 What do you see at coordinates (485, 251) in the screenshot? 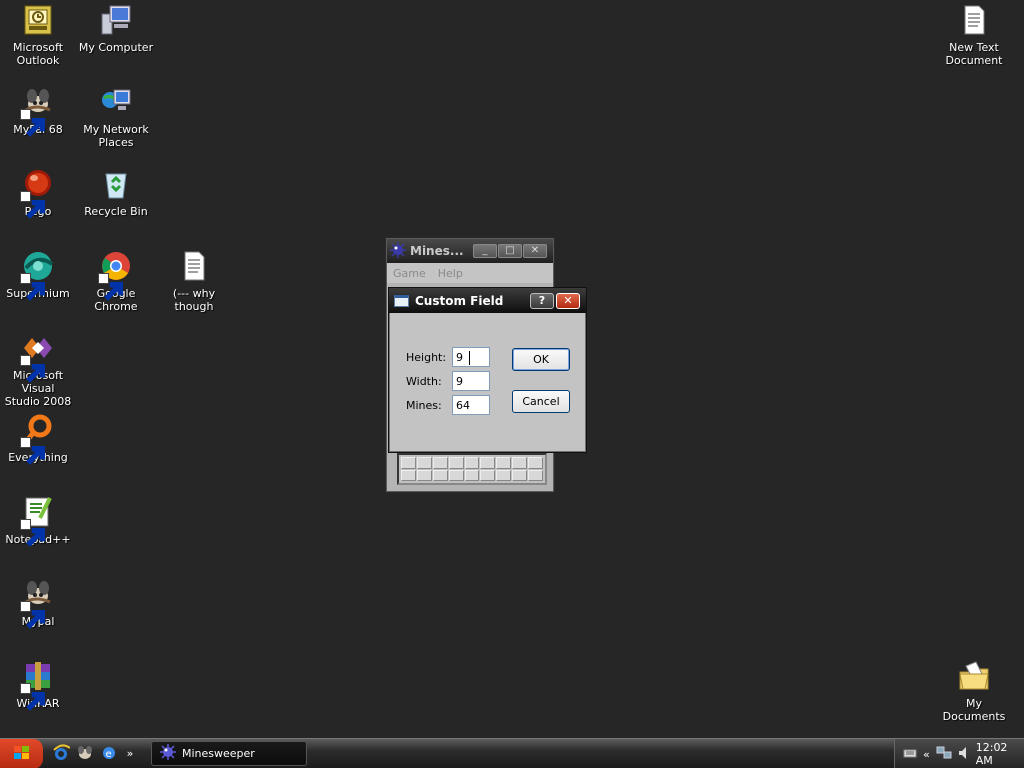
I see `minimize-button: _` at bounding box center [485, 251].